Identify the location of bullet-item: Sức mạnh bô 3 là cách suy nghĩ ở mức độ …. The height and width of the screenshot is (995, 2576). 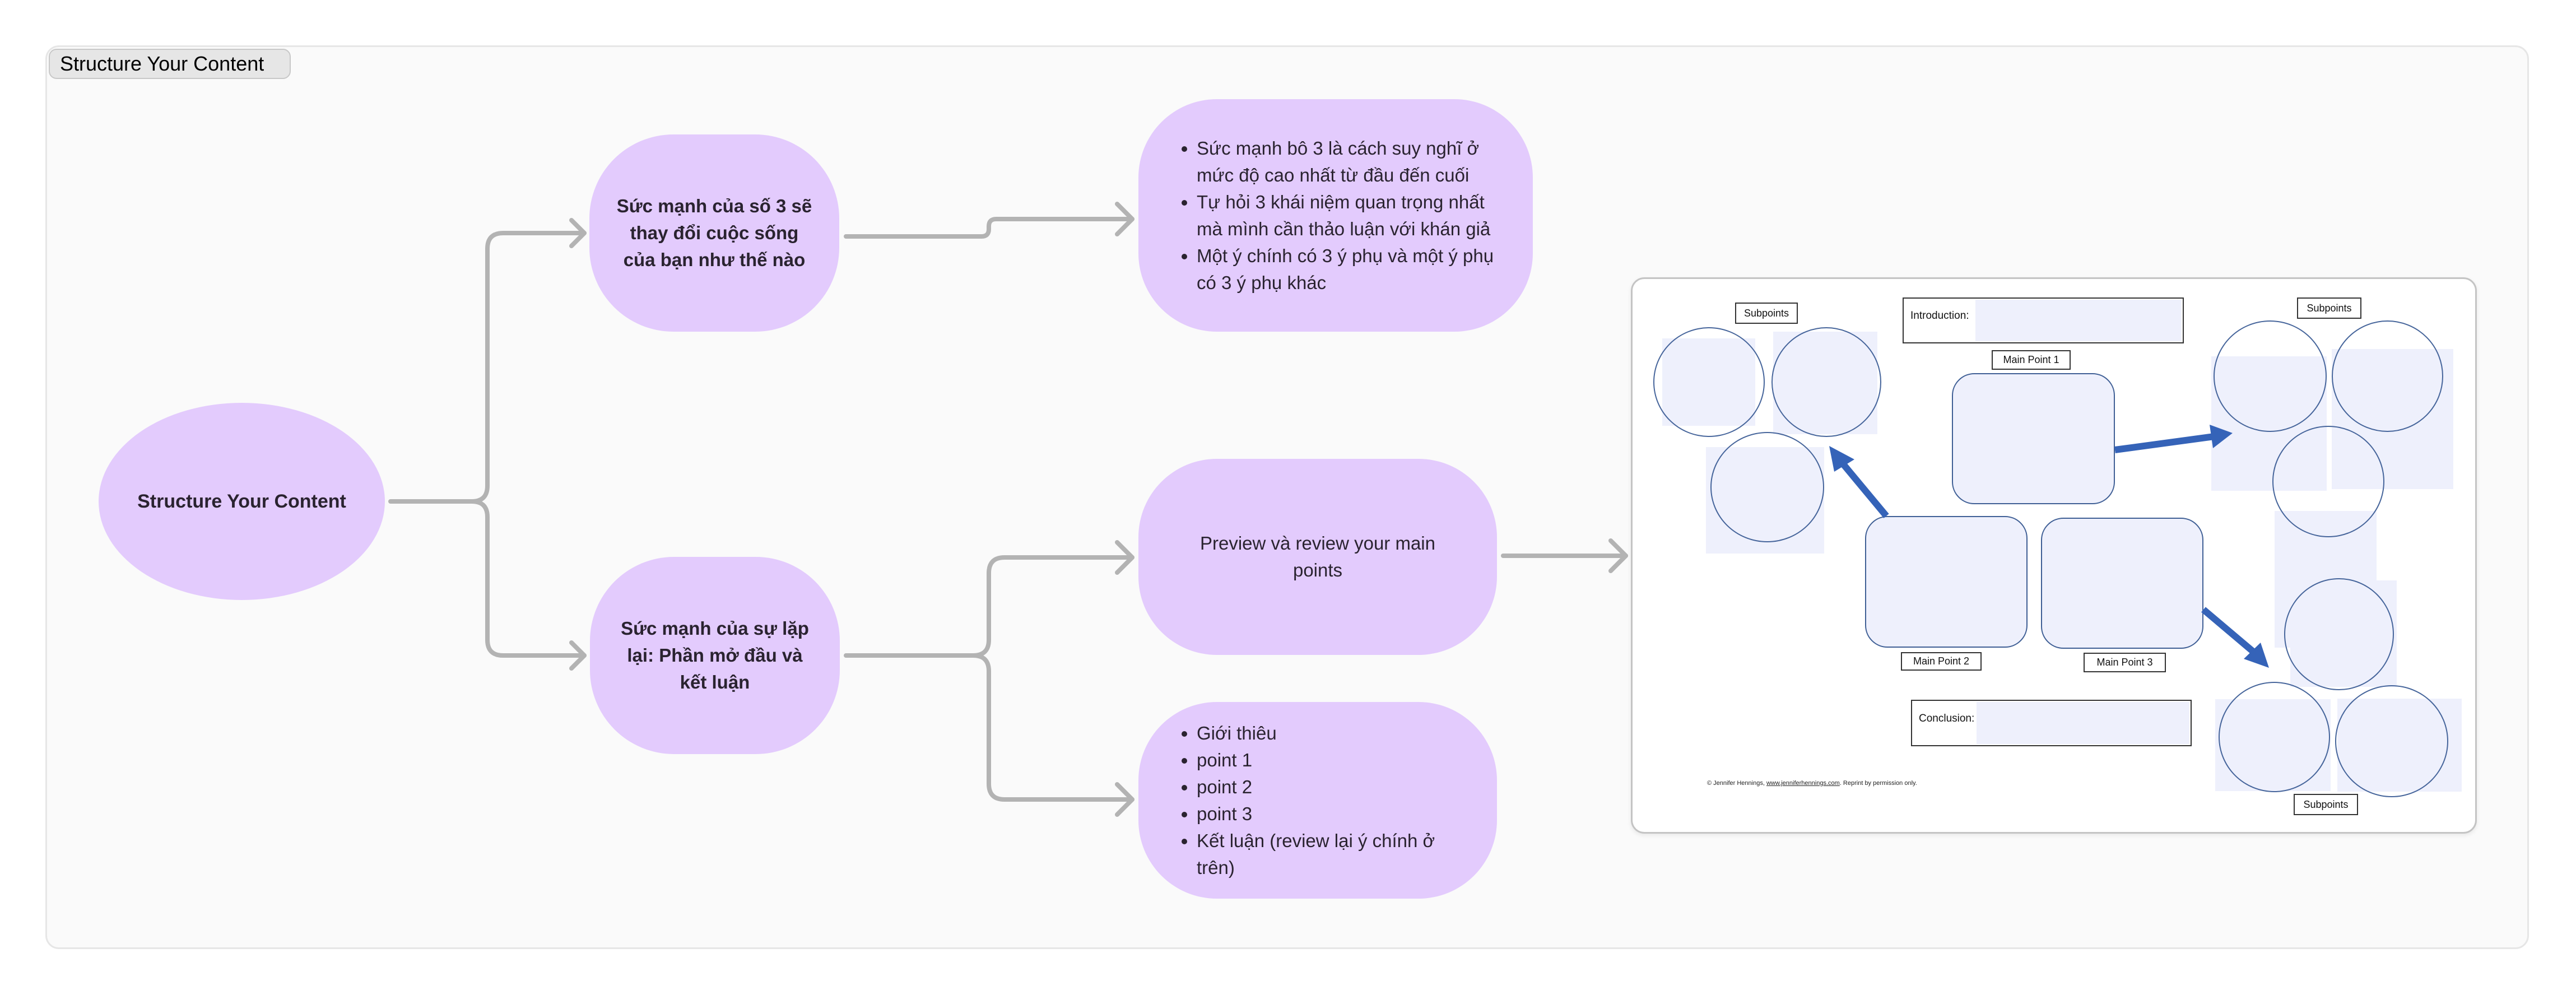
(1348, 162).